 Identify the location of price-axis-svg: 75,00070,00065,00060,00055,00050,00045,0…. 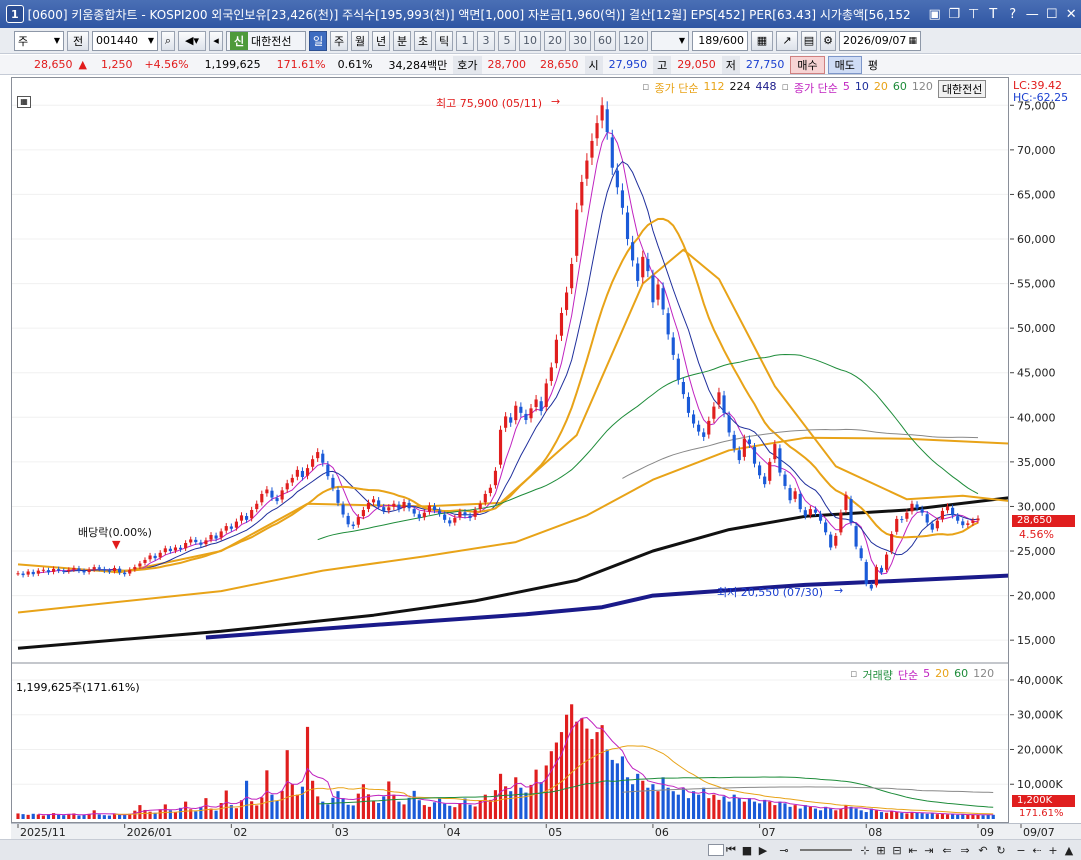
(1036, 445).